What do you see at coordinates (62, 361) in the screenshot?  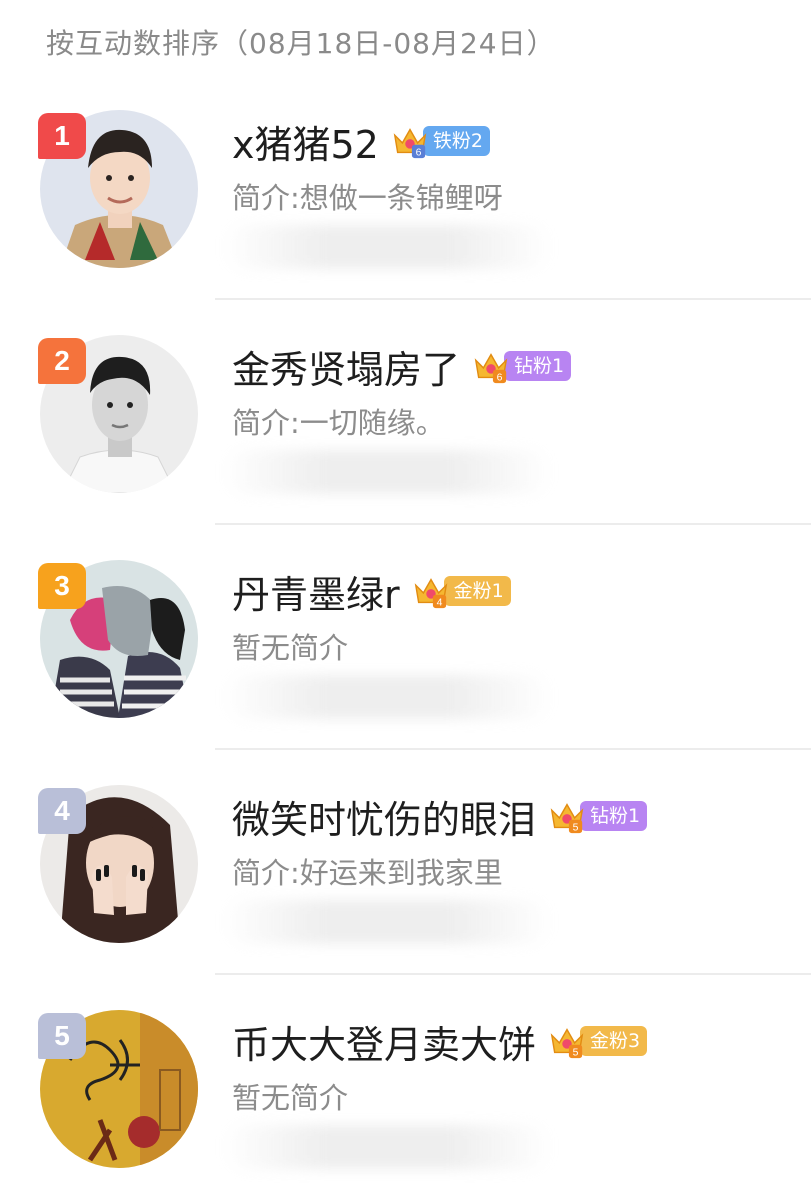 I see `rank-badge: 2` at bounding box center [62, 361].